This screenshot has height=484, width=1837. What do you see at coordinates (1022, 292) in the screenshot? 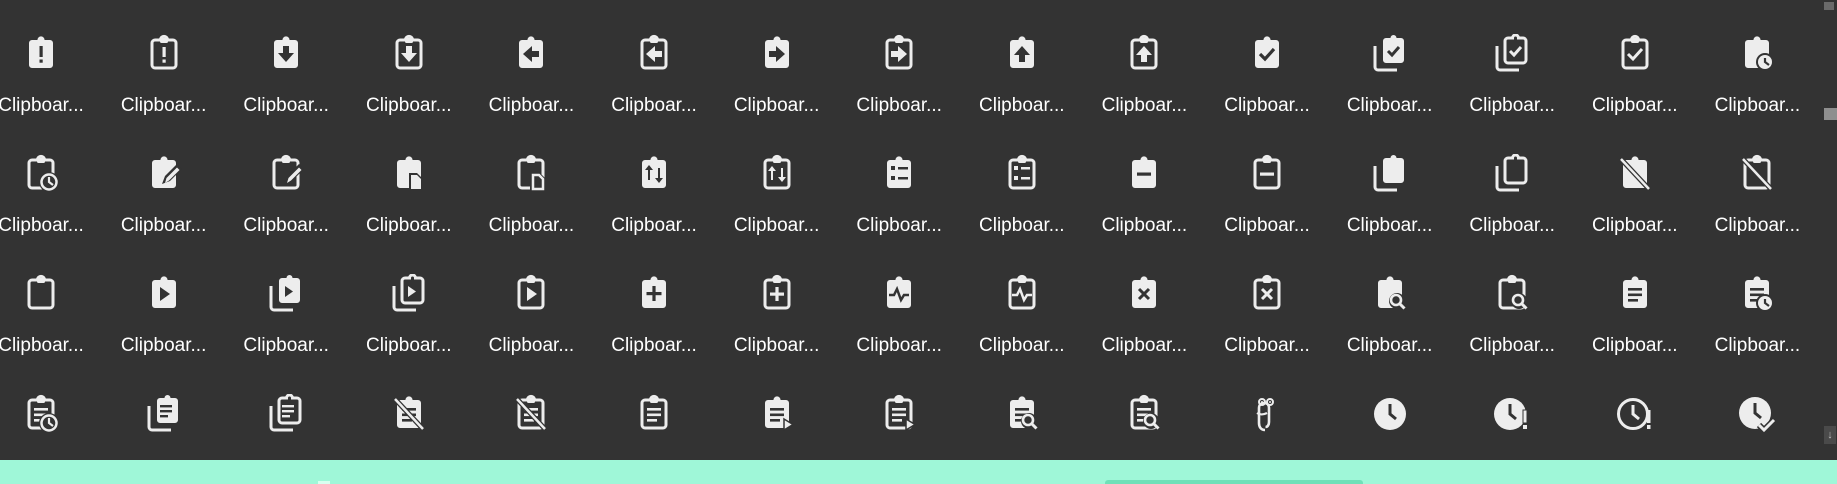
I see `clipboard-pulse-outline-icon` at bounding box center [1022, 292].